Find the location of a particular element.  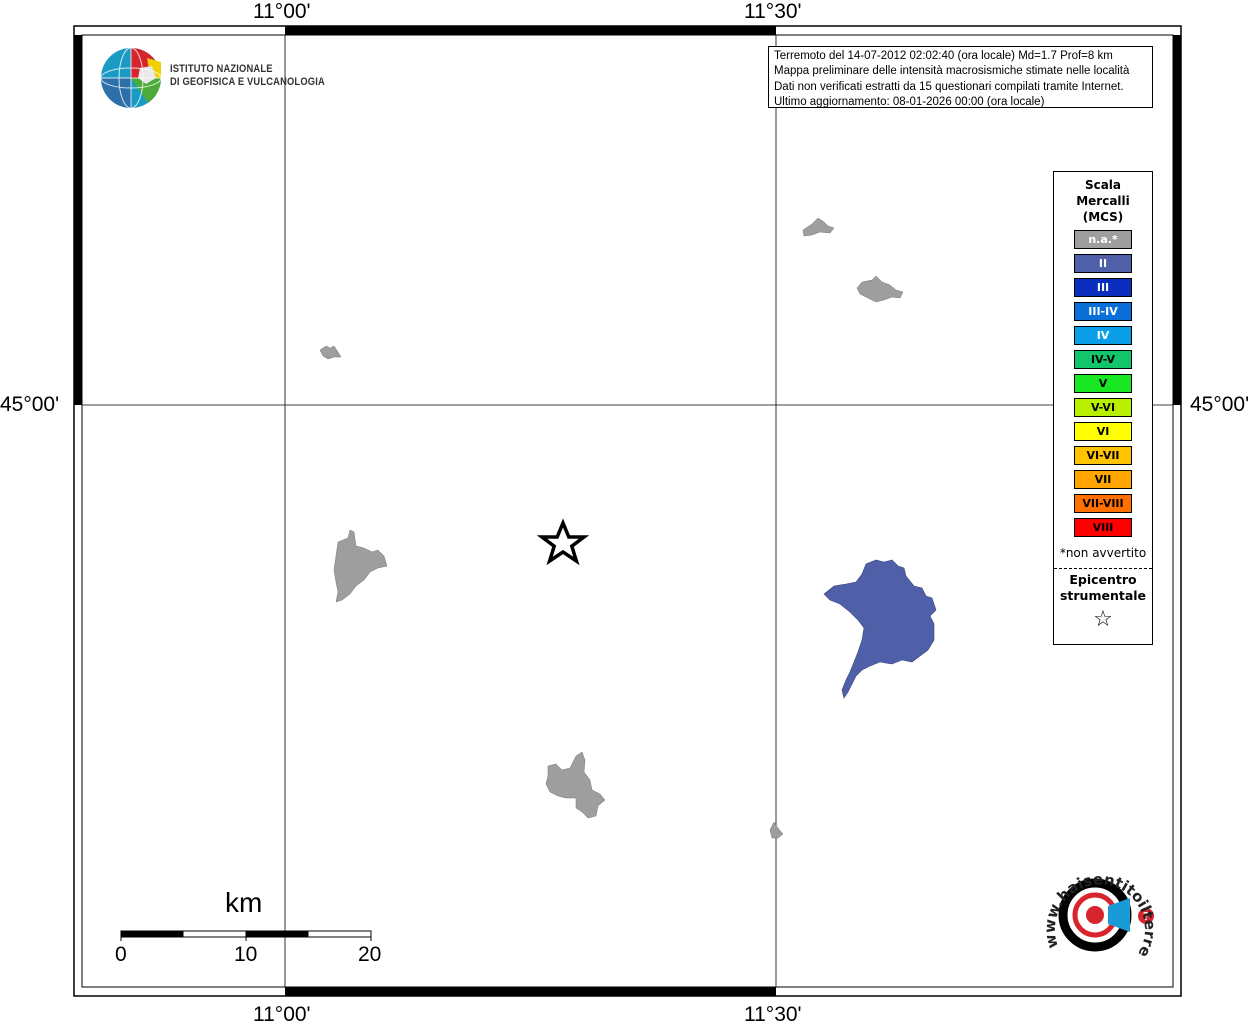

legend-swatch: V is located at coordinates (1103, 383).